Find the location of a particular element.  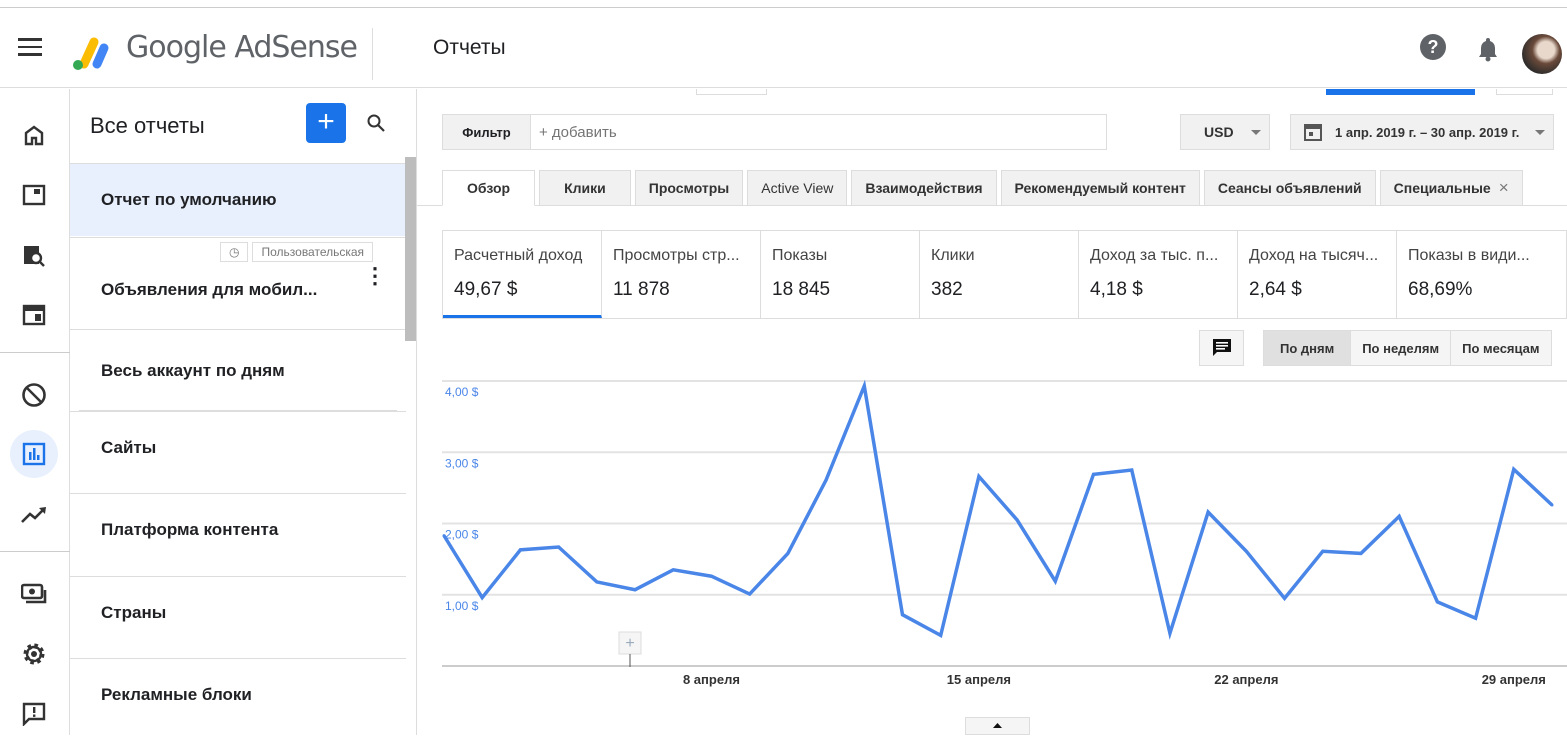

report-tag: ◷ Пользовательская is located at coordinates (297, 252).